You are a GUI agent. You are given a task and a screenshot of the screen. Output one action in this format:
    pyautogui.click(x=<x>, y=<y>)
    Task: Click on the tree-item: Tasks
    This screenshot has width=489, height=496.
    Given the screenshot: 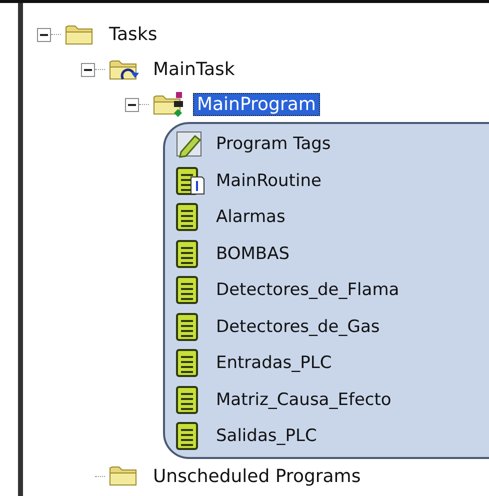 What is the action you would take?
    pyautogui.click(x=133, y=34)
    